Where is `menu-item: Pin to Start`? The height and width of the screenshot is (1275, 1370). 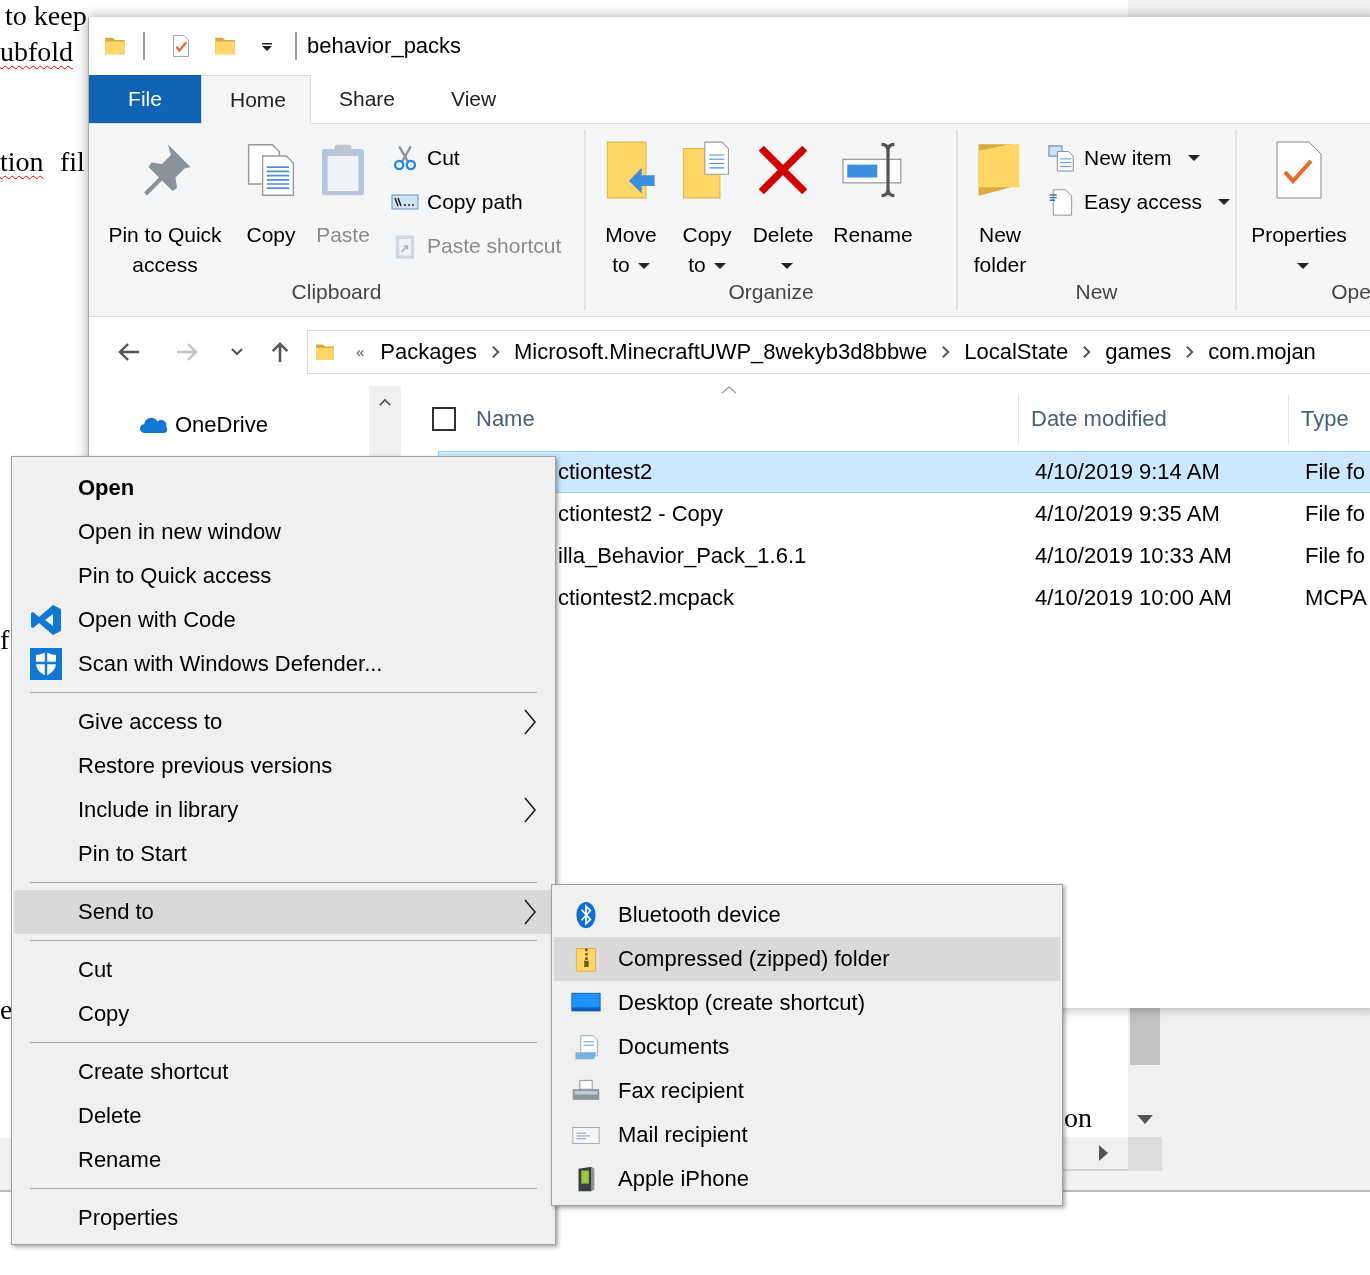
menu-item: Pin to Start is located at coordinates (283, 854).